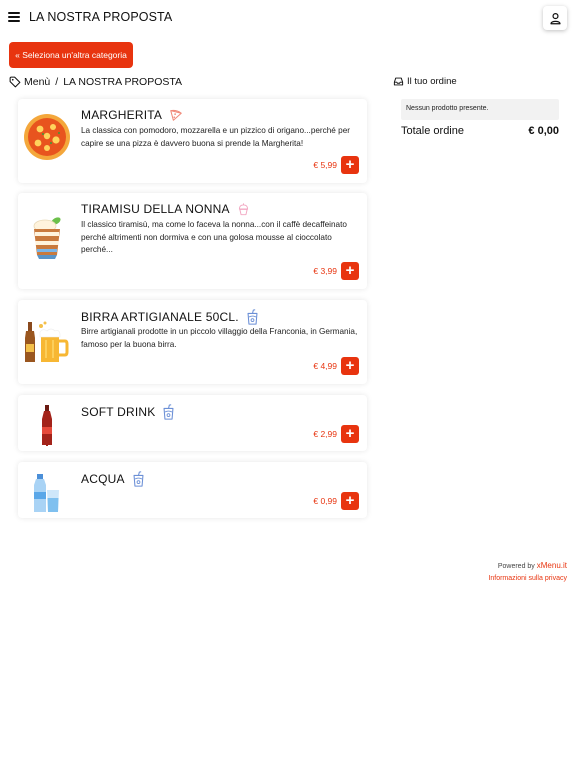 The height and width of the screenshot is (768, 576). I want to click on pizza-slice-icon, so click(176, 115).